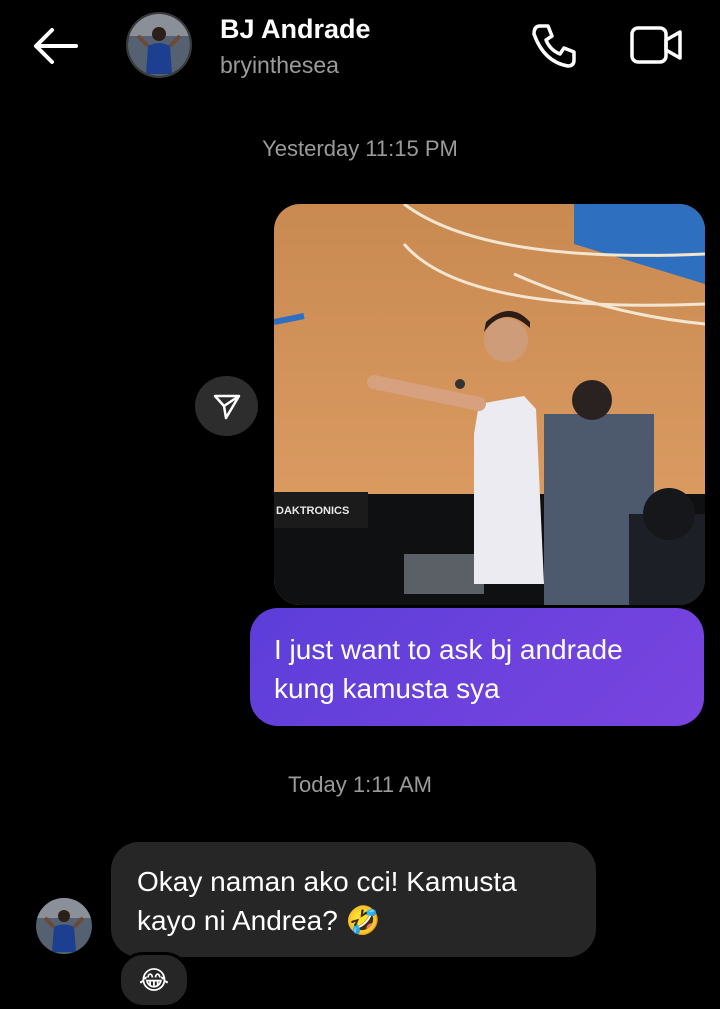 The height and width of the screenshot is (1009, 720). What do you see at coordinates (387, 688) in the screenshot?
I see `sent-message-line: kung kamusta sya` at bounding box center [387, 688].